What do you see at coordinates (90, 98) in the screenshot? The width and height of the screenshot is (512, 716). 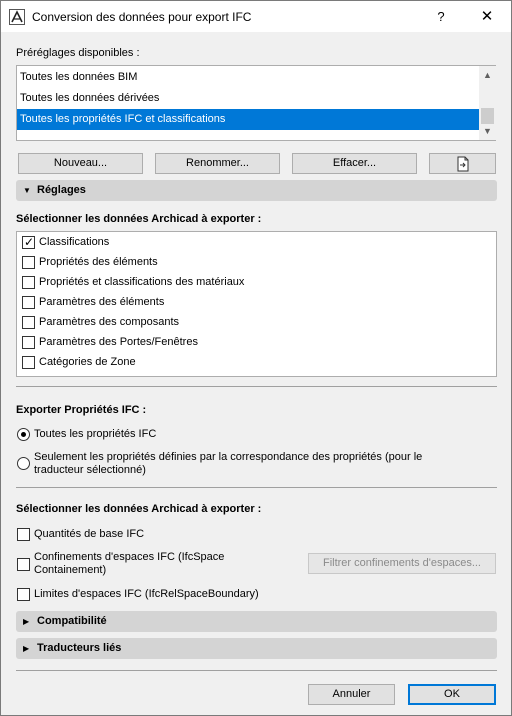 I see `preset-item-label: Toutes les données dérivées` at bounding box center [90, 98].